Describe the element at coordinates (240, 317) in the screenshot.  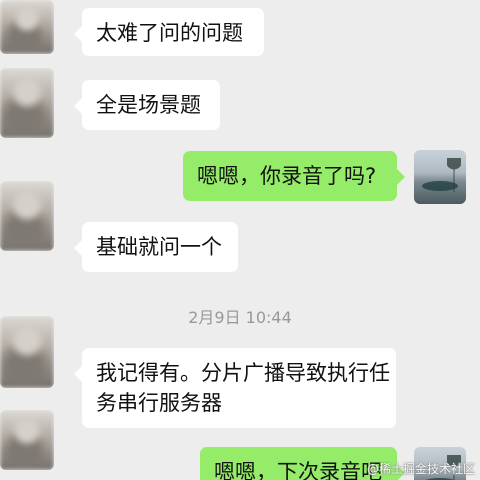
I see `message-timestamp: 2月9日 10:44` at that location.